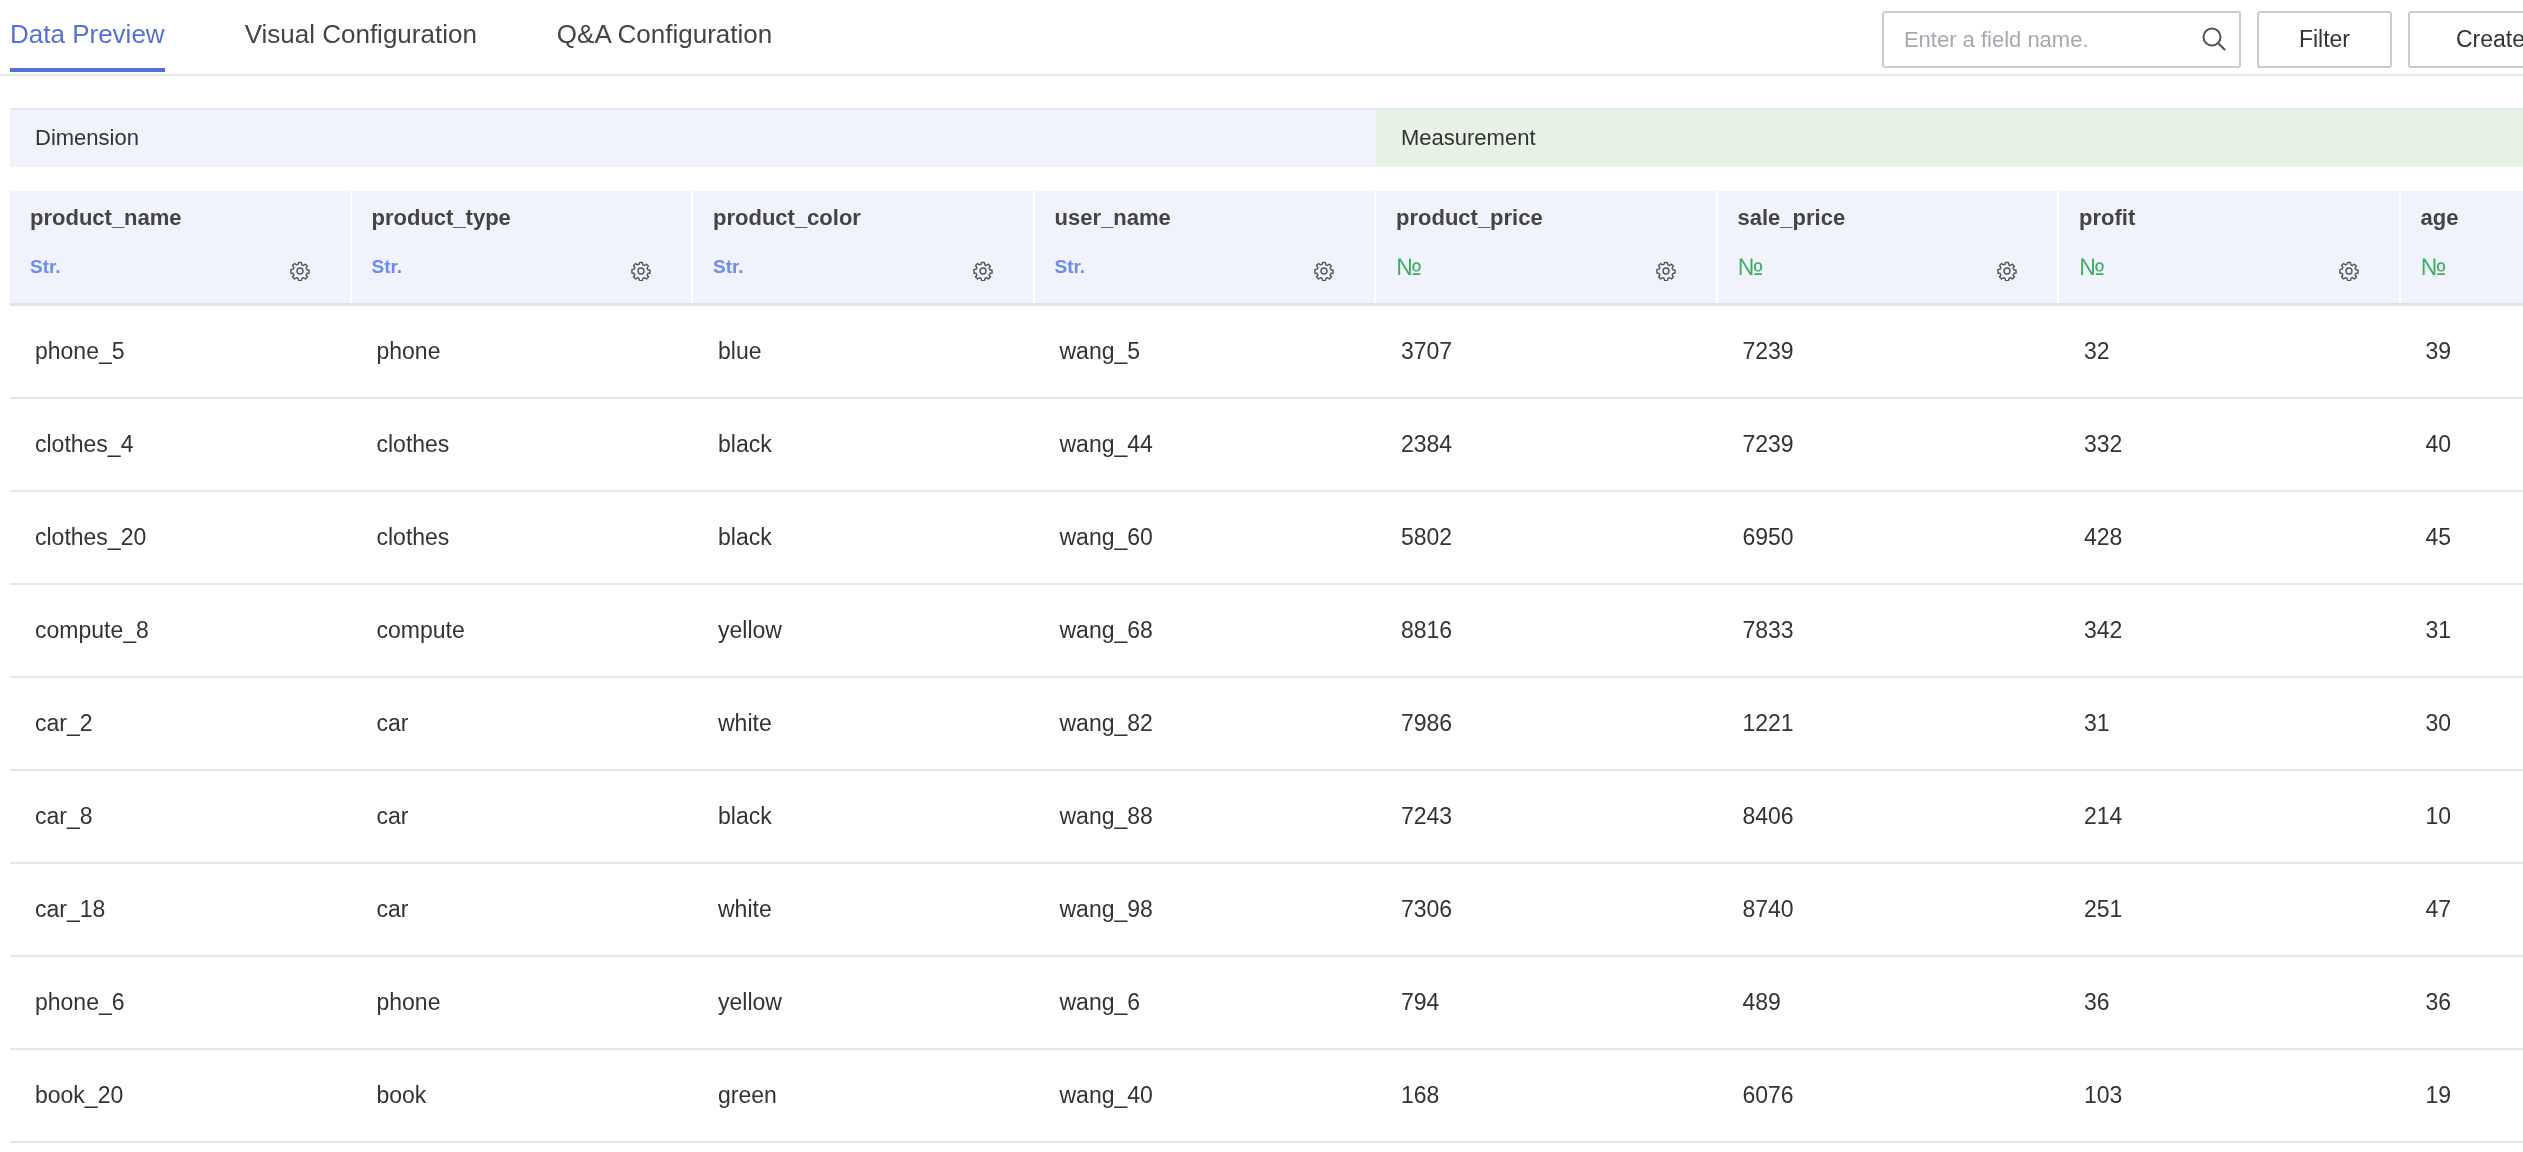 The height and width of the screenshot is (1152, 2523). I want to click on table-cell-text: 39, so click(2438, 351).